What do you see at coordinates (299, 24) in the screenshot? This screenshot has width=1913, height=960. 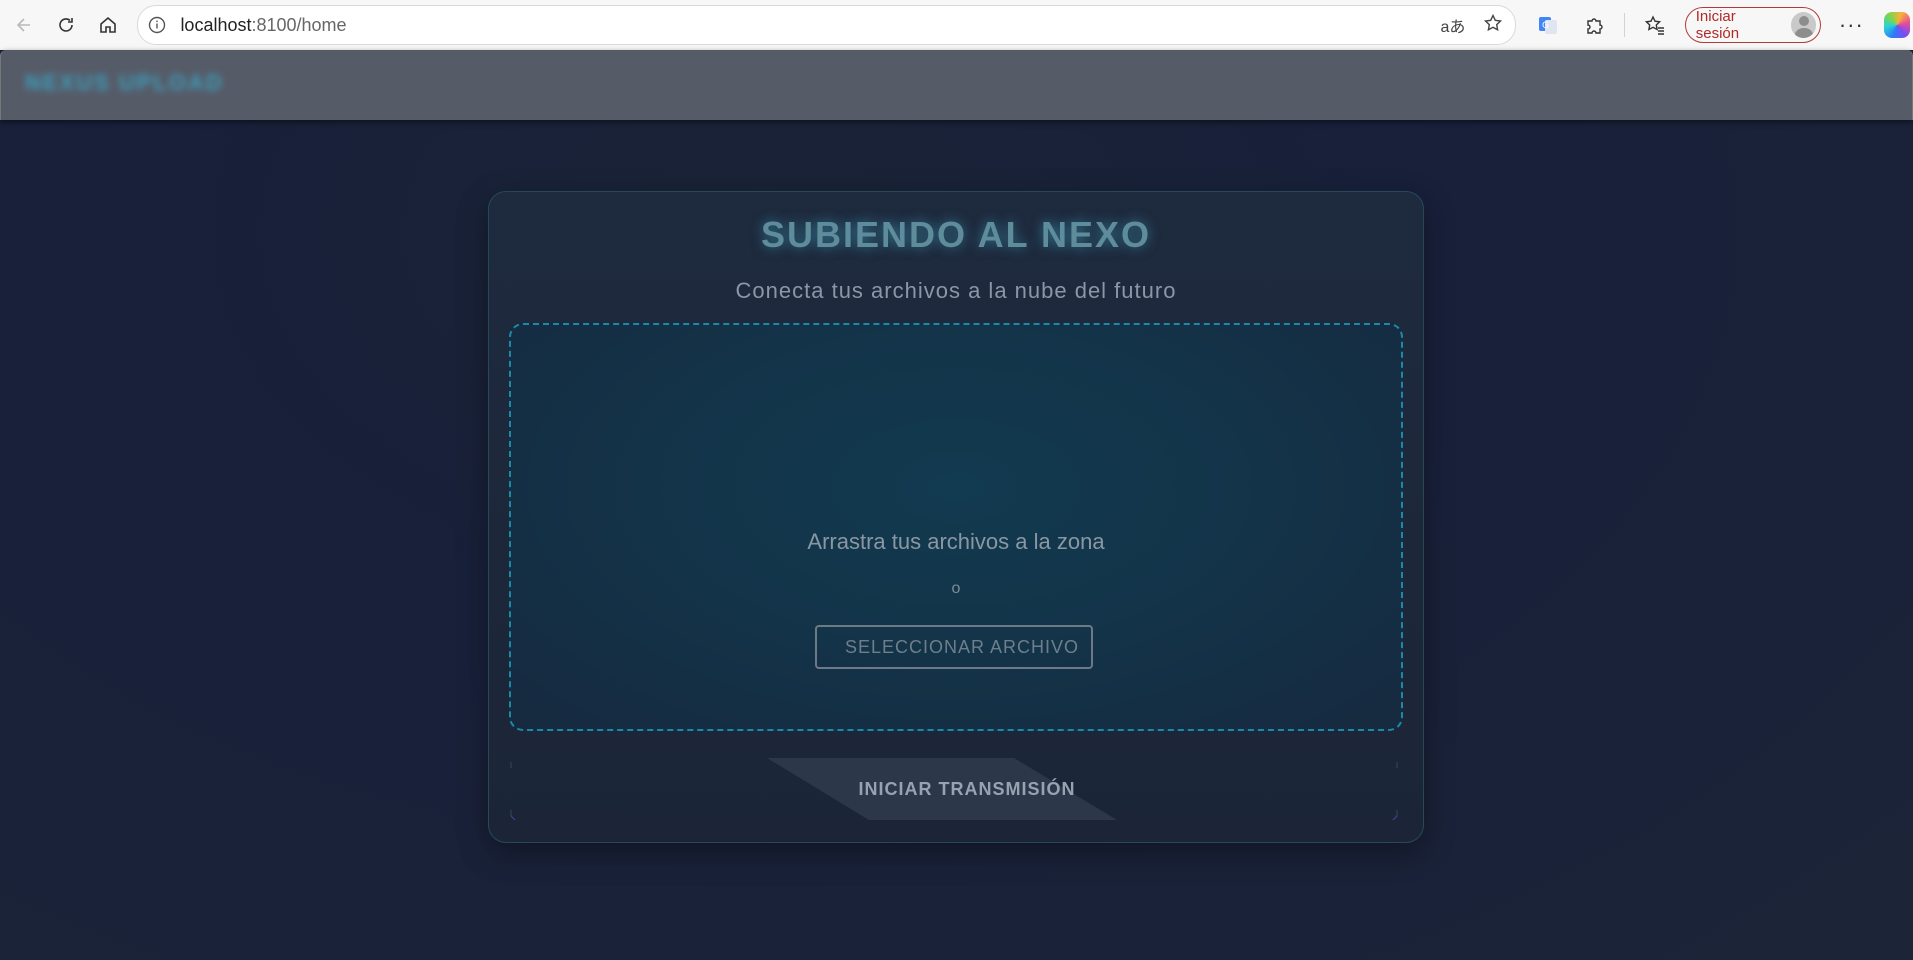 I see `url-path: :8100/home` at bounding box center [299, 24].